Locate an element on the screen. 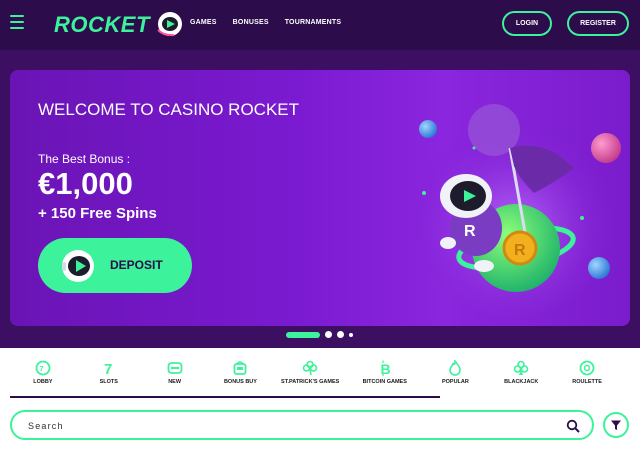  category-bonus-buy: BONUS BUY is located at coordinates (241, 378).